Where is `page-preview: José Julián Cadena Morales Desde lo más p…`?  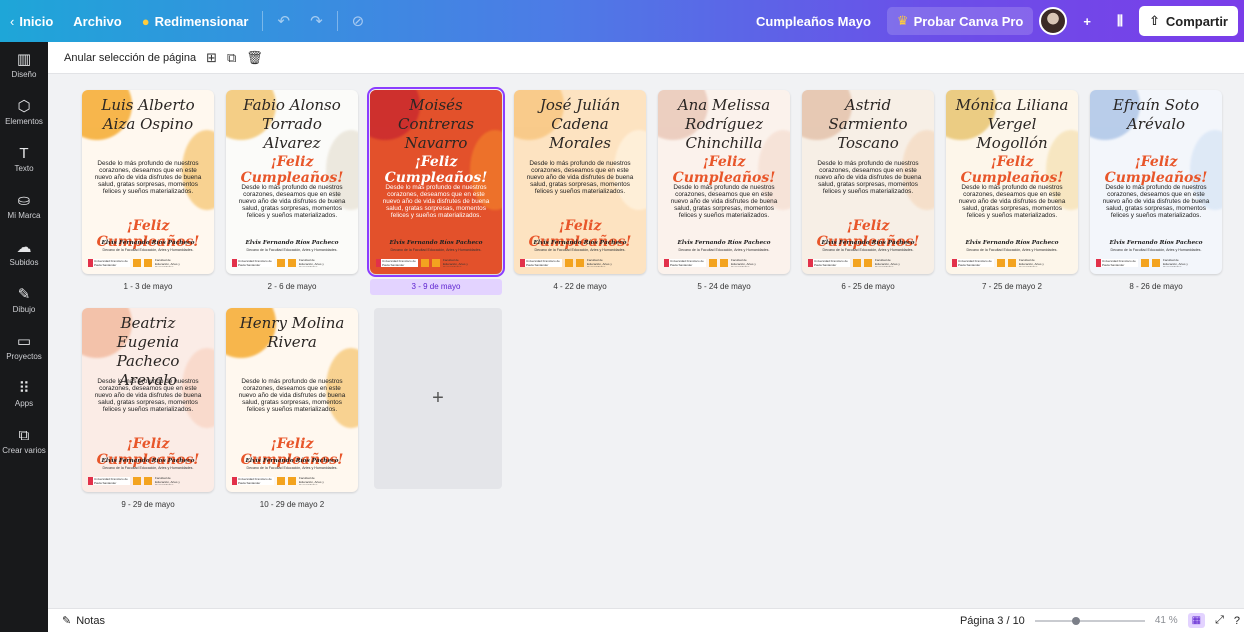 page-preview: José Julián Cadena Morales Desde lo más p… is located at coordinates (580, 182).